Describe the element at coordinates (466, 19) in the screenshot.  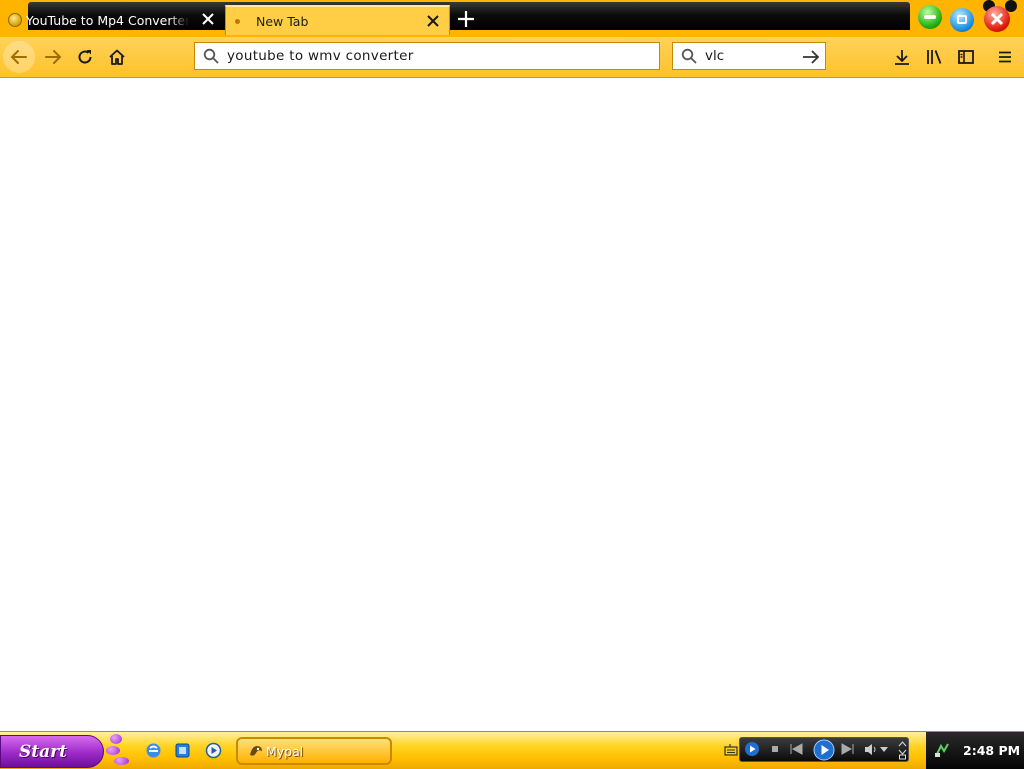
I see `new-tab-plus-icon` at that location.